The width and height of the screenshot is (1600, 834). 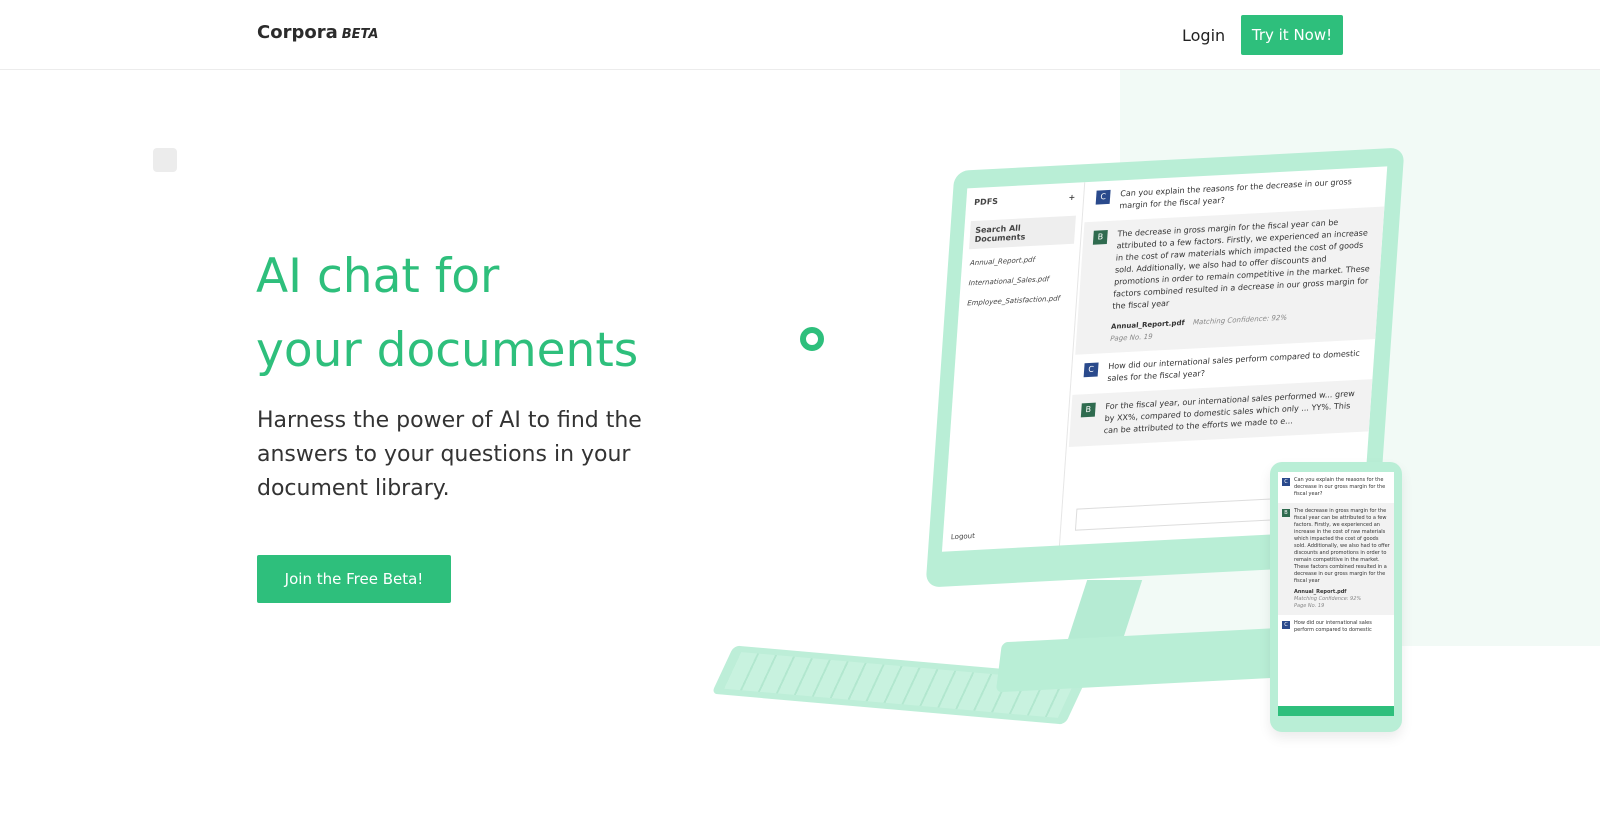 What do you see at coordinates (800, 35) in the screenshot?
I see `top-nav: Corpora BETA Login Try it Now!` at bounding box center [800, 35].